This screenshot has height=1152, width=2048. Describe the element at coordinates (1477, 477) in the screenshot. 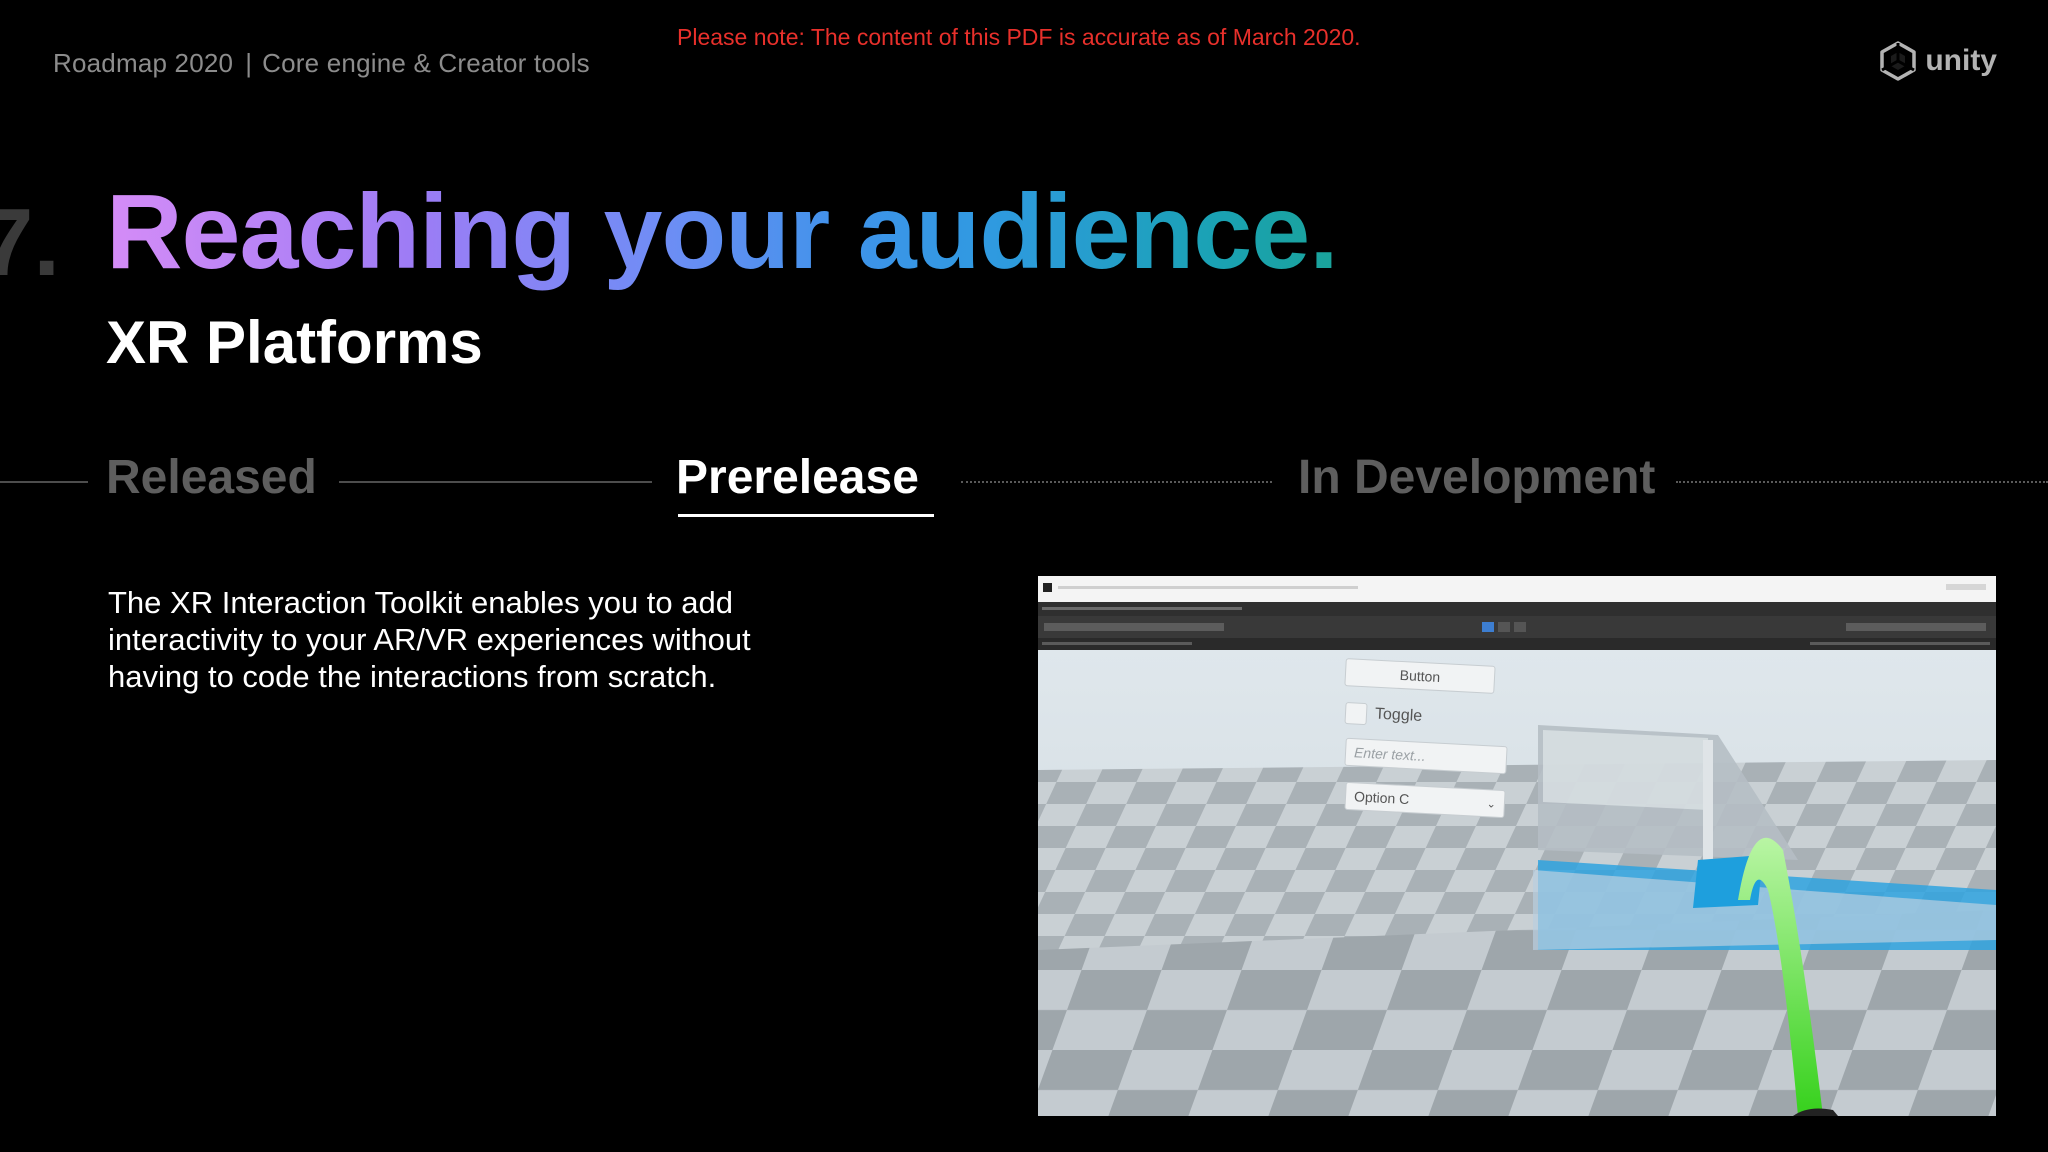

I see `stage-in-development: In Development` at that location.